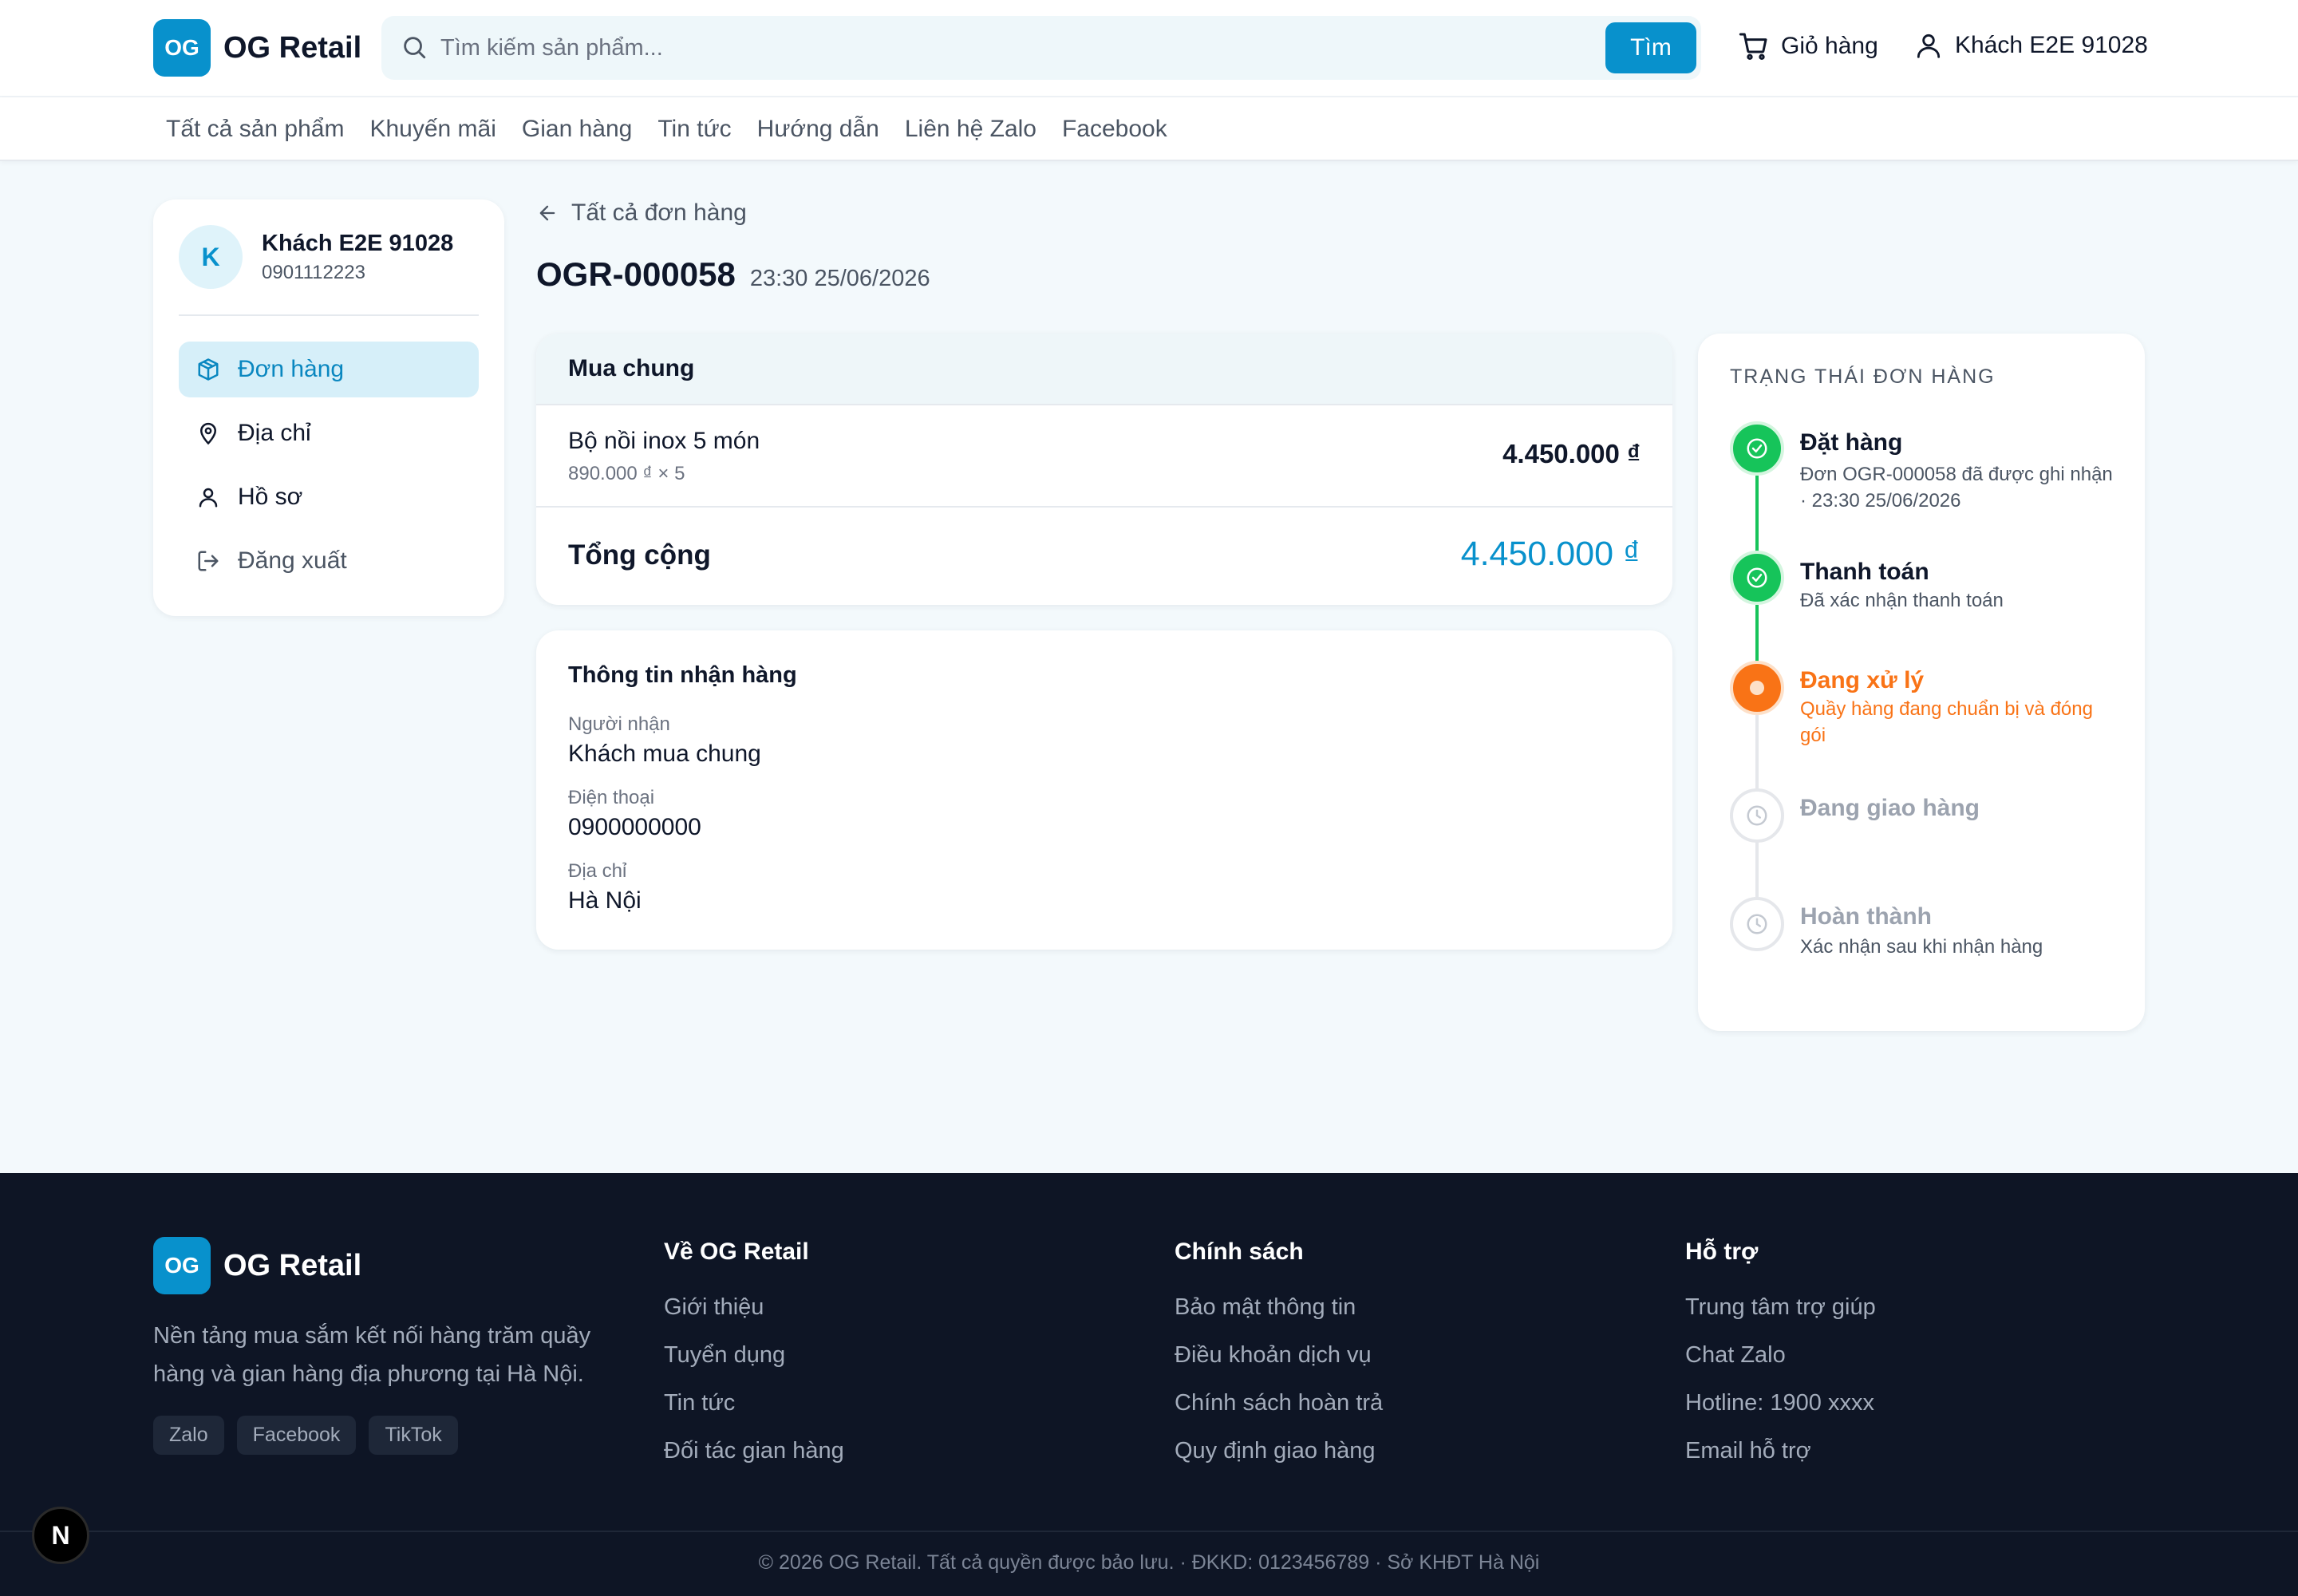 Image resolution: width=2298 pixels, height=1596 pixels. I want to click on step-title: Đang giao hàng, so click(1890, 808).